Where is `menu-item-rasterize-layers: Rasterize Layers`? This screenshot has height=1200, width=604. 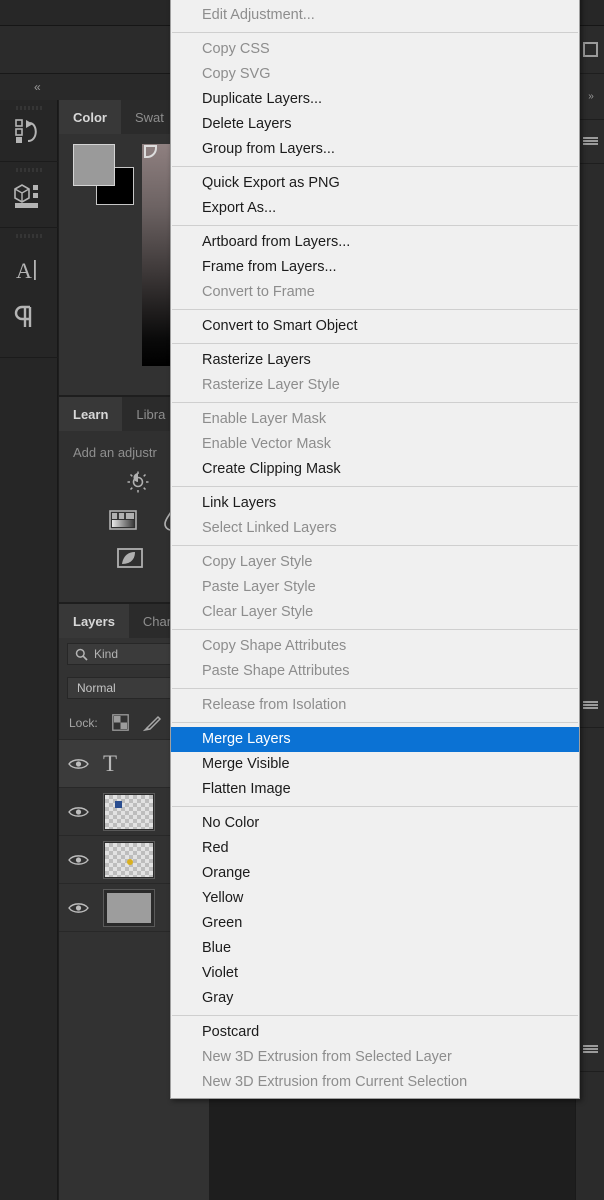 menu-item-rasterize-layers: Rasterize Layers is located at coordinates (375, 360).